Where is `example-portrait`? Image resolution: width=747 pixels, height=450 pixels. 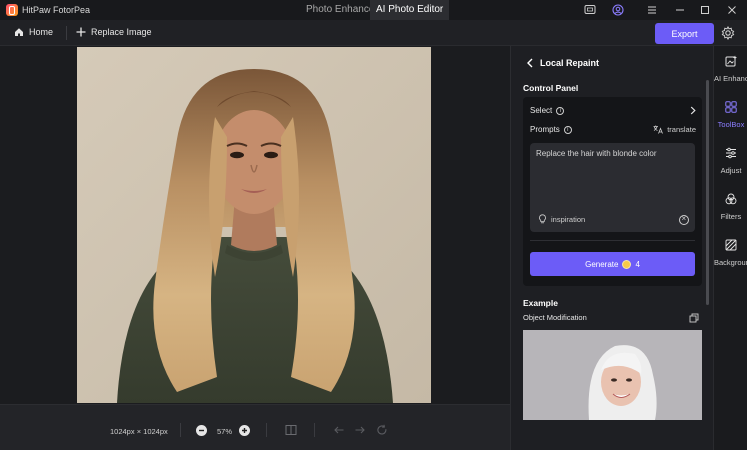
example-portrait is located at coordinates (612, 375).